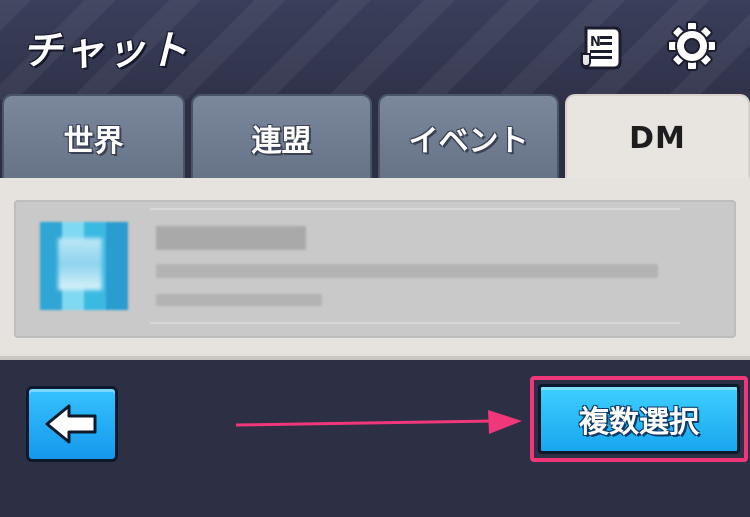 The width and height of the screenshot is (750, 517). What do you see at coordinates (468, 141) in the screenshot?
I see `tab-label: イベント` at bounding box center [468, 141].